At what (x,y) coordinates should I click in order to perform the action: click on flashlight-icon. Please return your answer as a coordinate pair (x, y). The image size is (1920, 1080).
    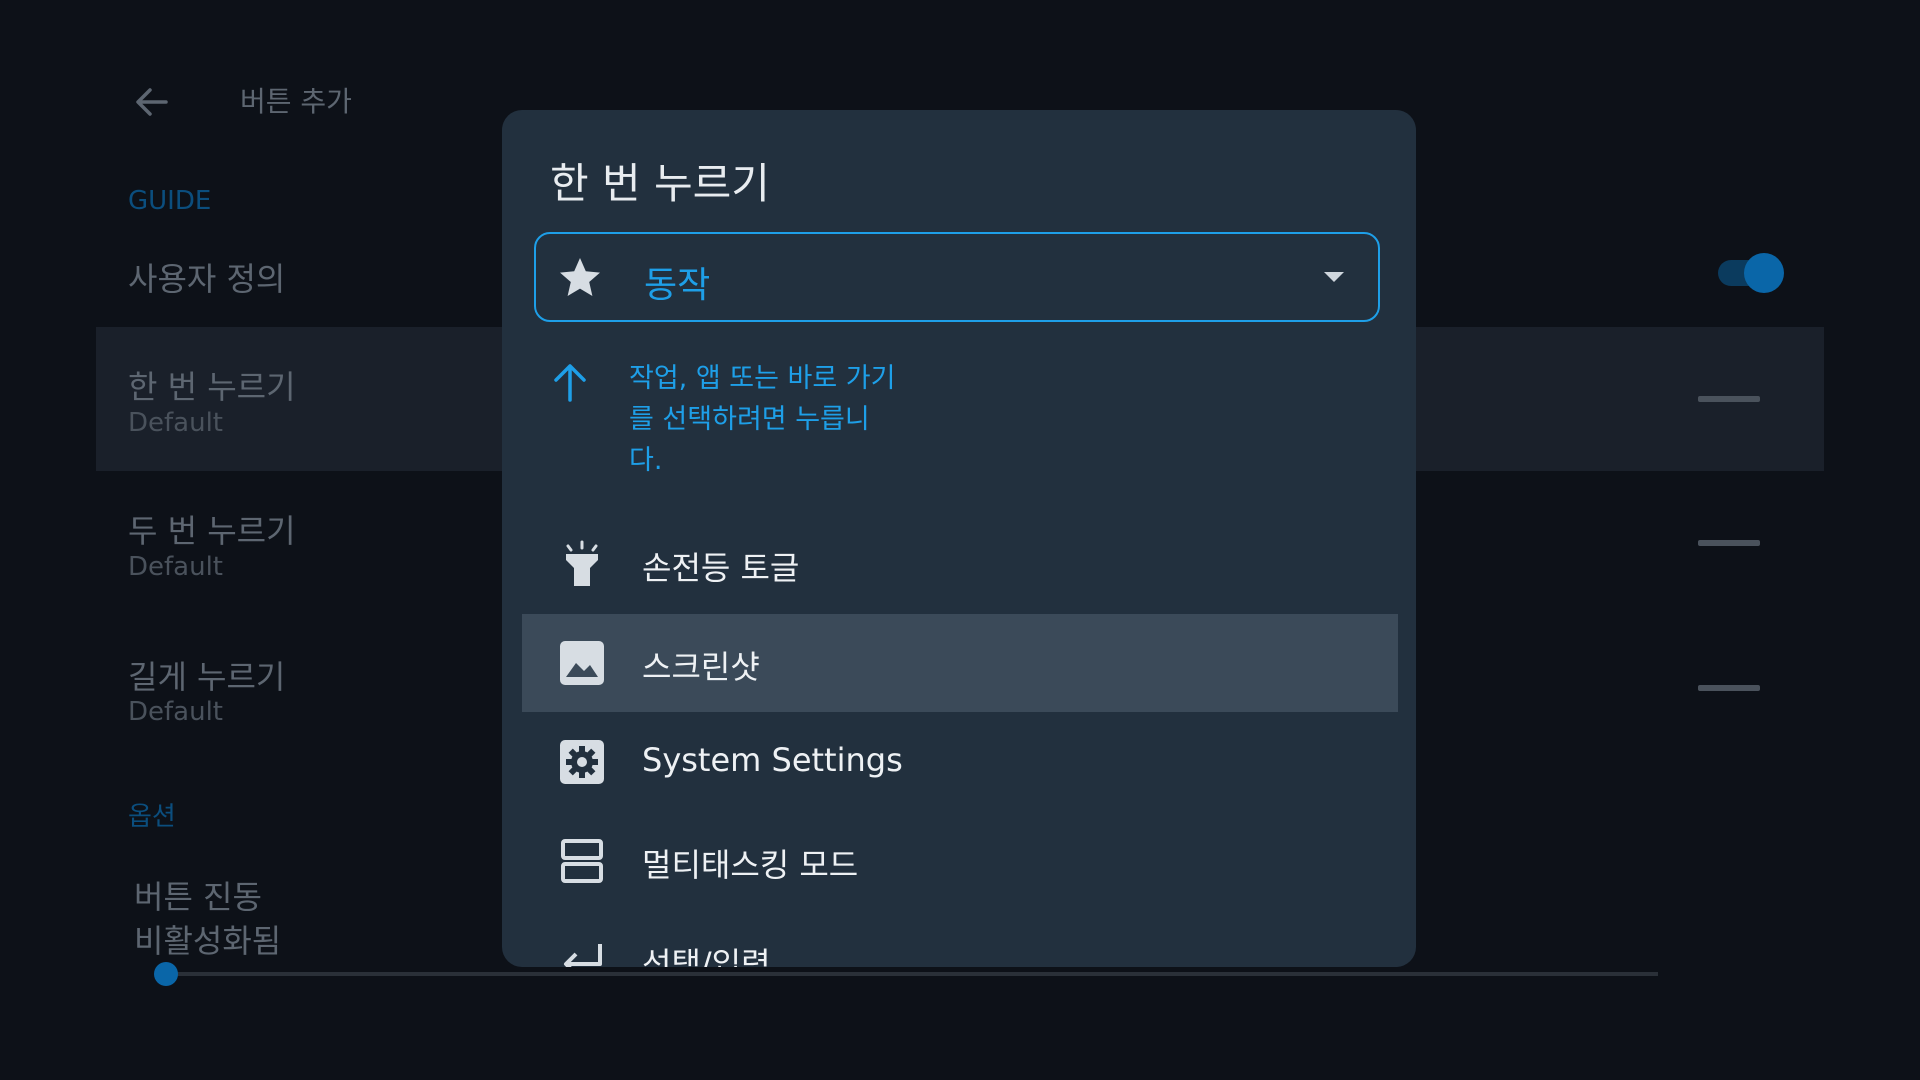
    Looking at the image, I should click on (582, 563).